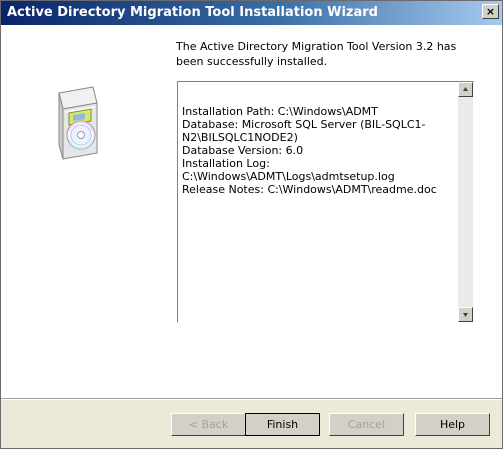  What do you see at coordinates (452, 424) in the screenshot?
I see `help-button: Help` at bounding box center [452, 424].